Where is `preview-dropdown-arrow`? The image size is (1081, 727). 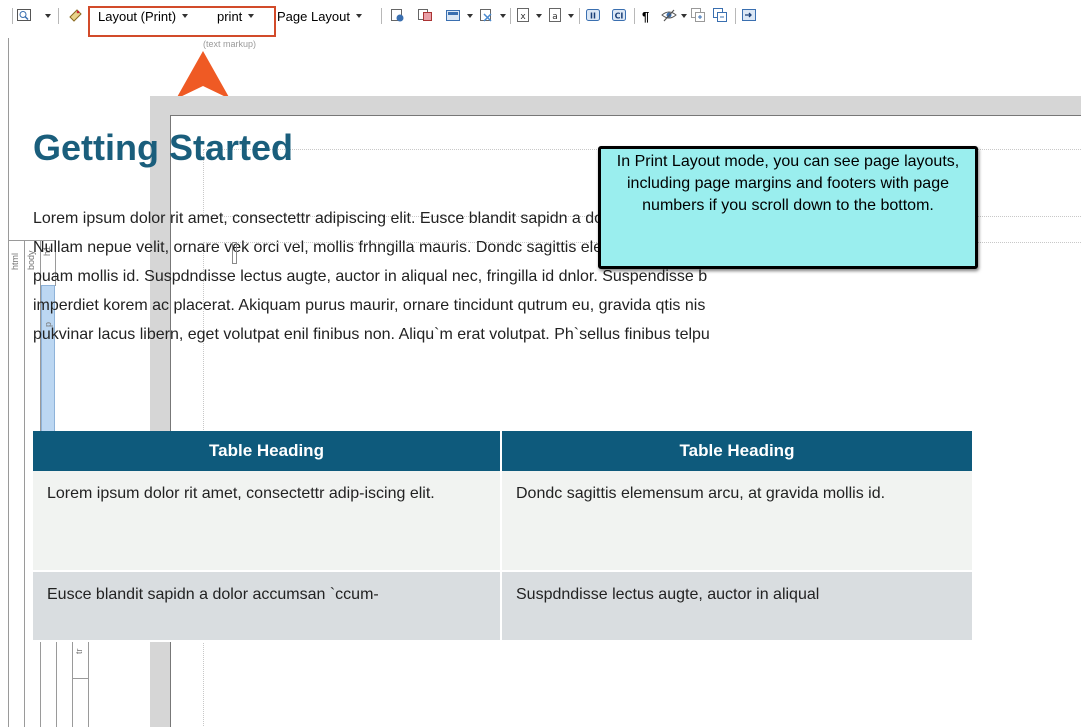 preview-dropdown-arrow is located at coordinates (48, 16).